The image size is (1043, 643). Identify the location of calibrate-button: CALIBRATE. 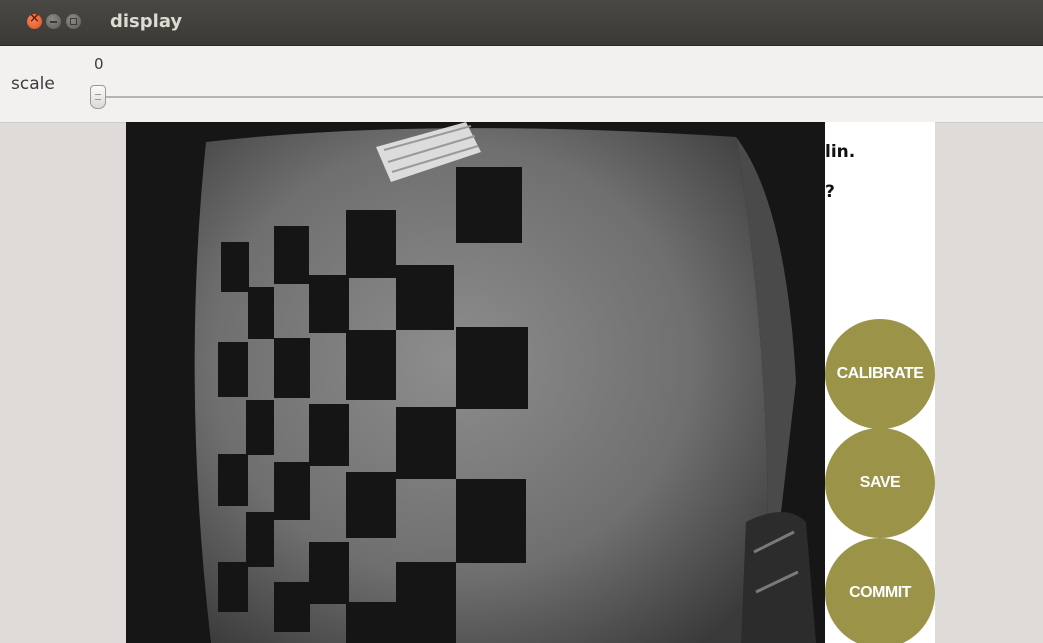
(880, 374).